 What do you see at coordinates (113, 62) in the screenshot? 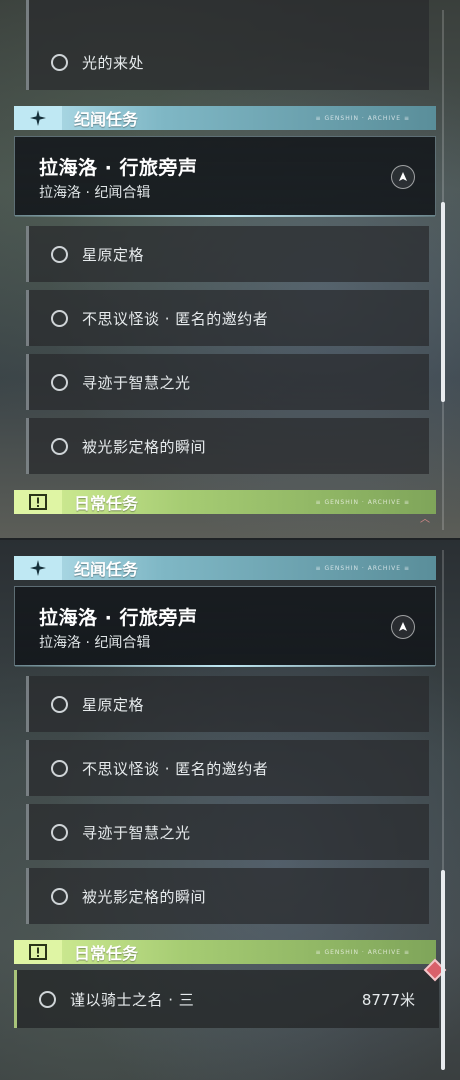
I see `quest-row-label: 光的来处` at bounding box center [113, 62].